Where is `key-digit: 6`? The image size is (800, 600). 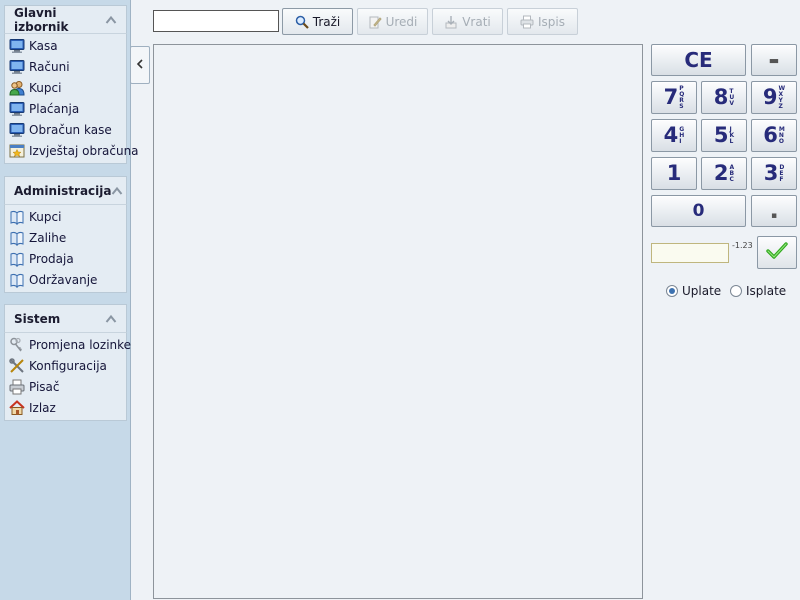
key-digit: 6 is located at coordinates (770, 135).